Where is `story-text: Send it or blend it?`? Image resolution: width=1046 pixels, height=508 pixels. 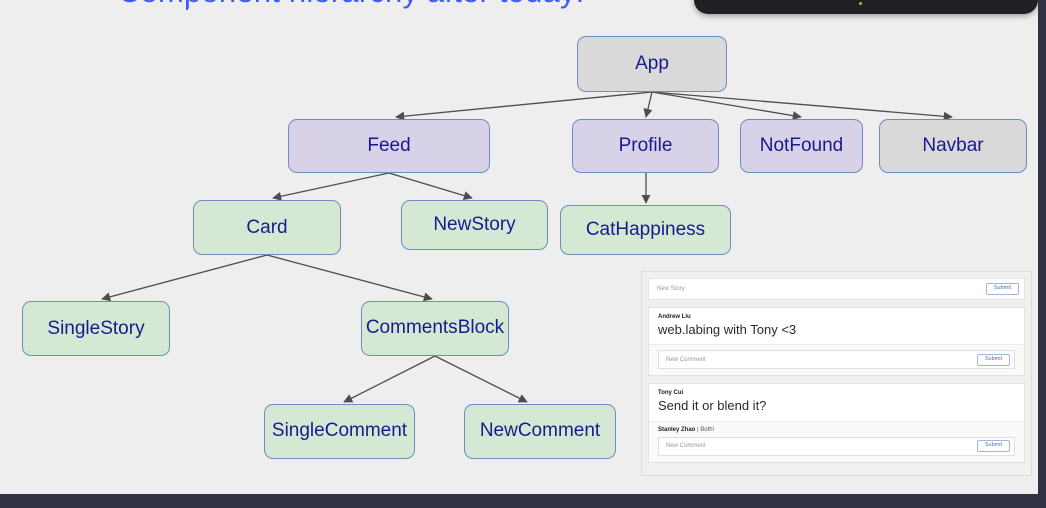 story-text: Send it or blend it? is located at coordinates (712, 406).